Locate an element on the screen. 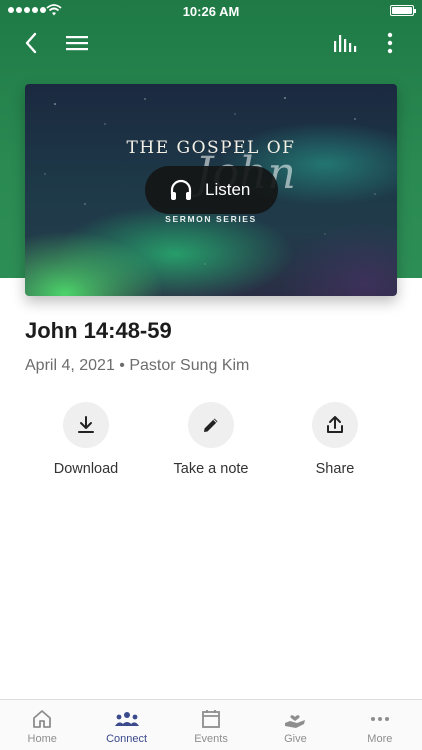  share-button: Share is located at coordinates (335, 439).